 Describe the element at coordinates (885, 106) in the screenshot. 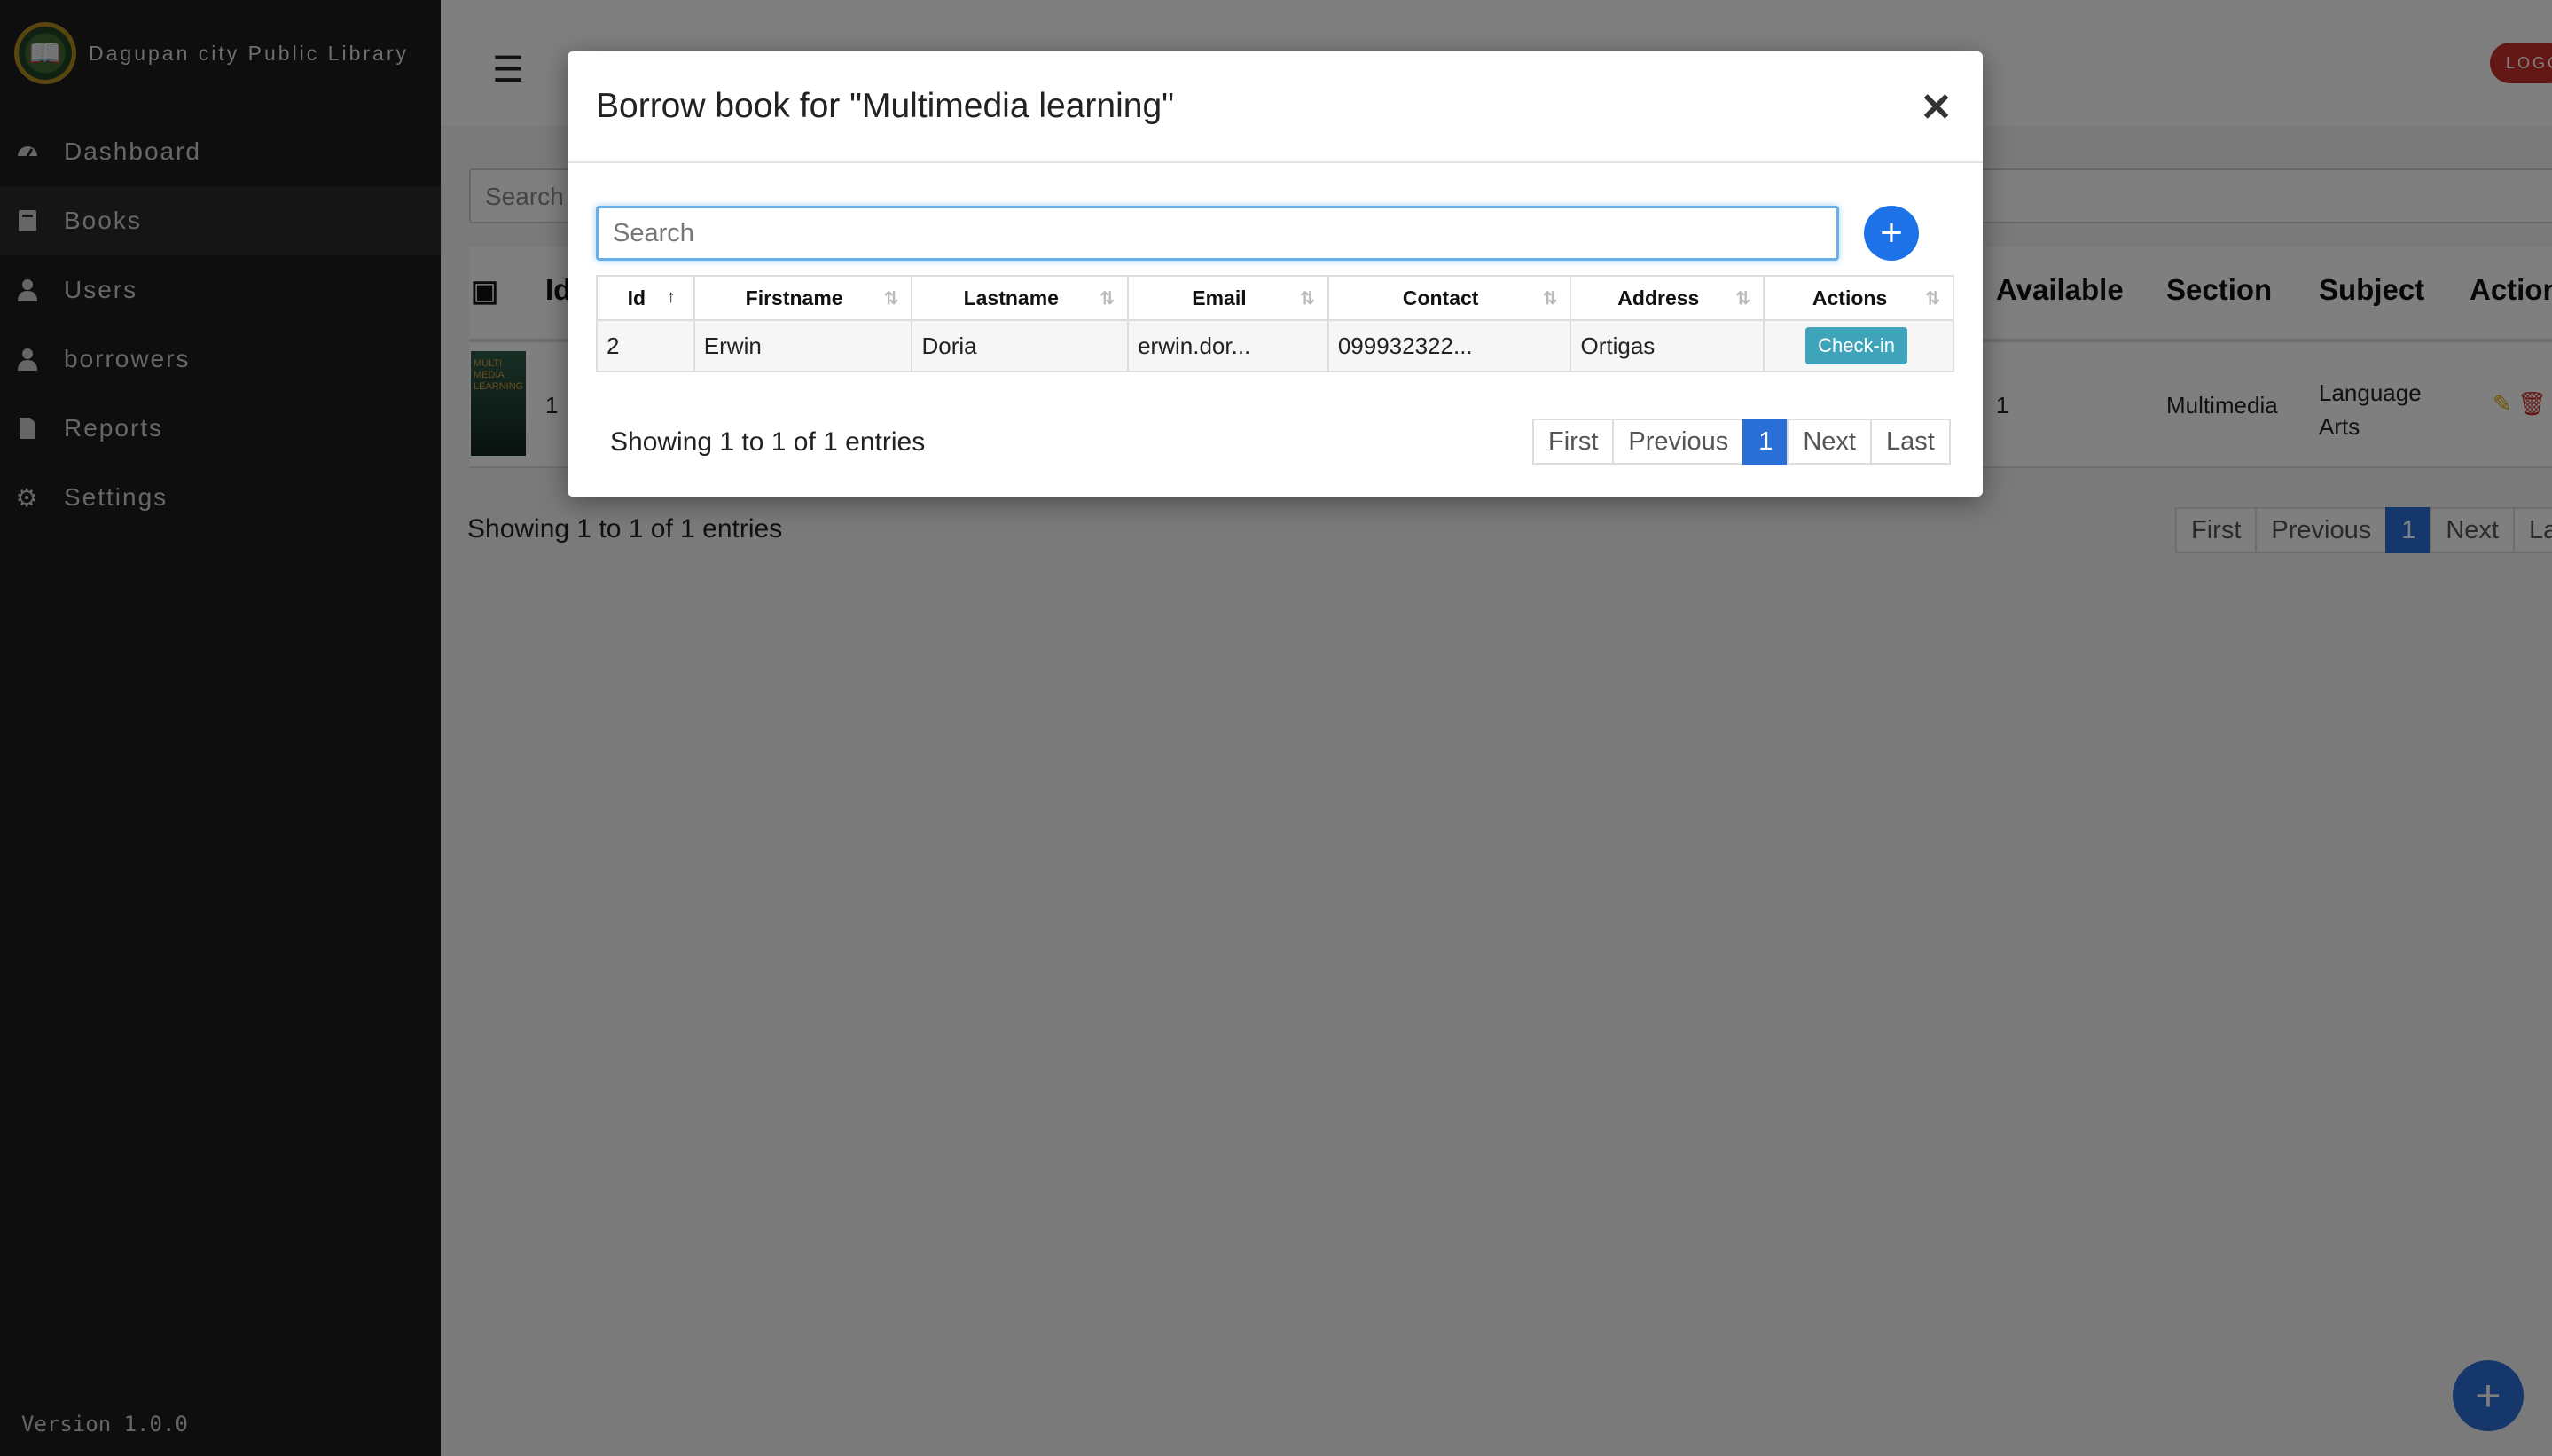

I see `modal-title: Borrow book for "Multimedia learning"` at that location.